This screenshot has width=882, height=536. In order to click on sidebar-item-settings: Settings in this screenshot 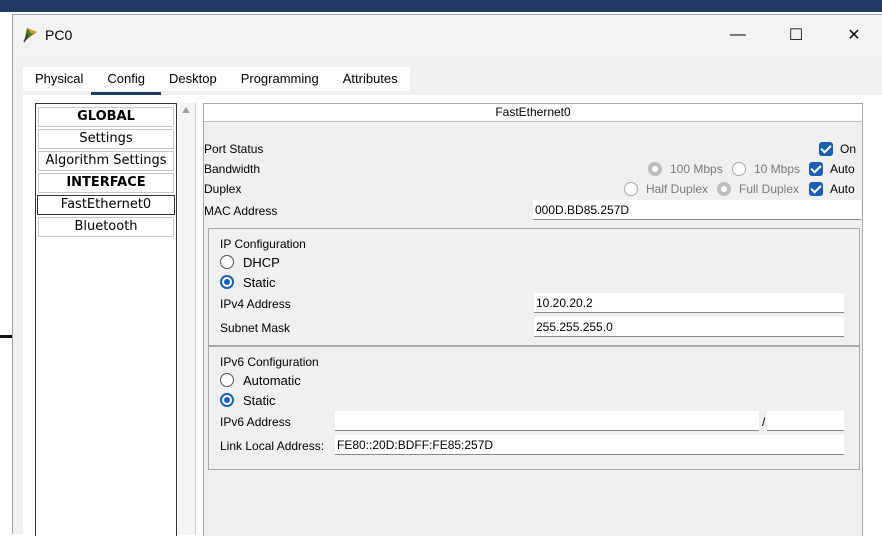, I will do `click(106, 139)`.